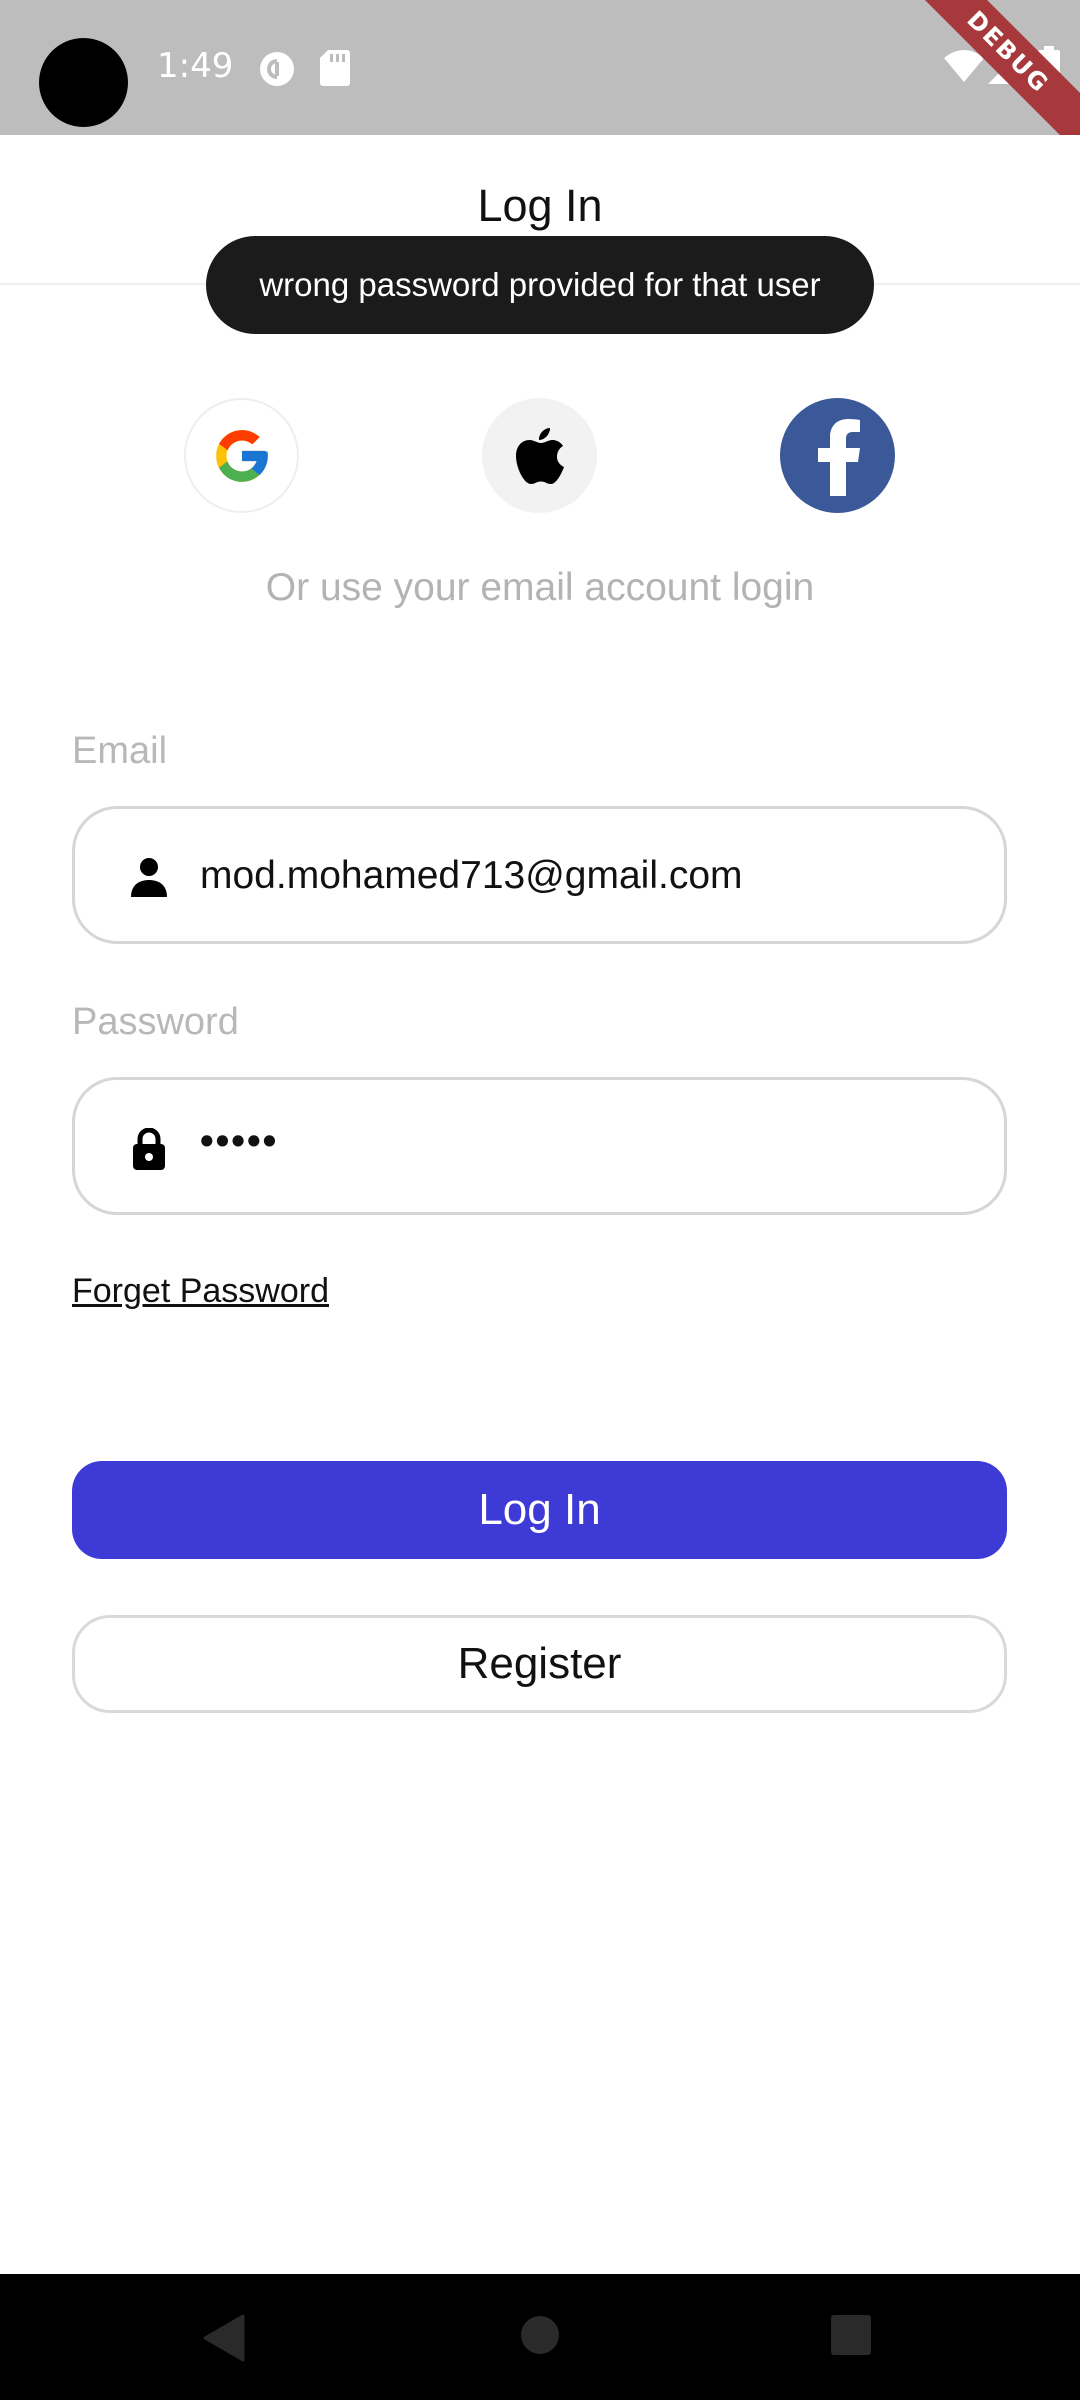 This screenshot has width=1080, height=2400. Describe the element at coordinates (540, 67) in the screenshot. I see `status-bar: 1:49 DEBUG` at that location.